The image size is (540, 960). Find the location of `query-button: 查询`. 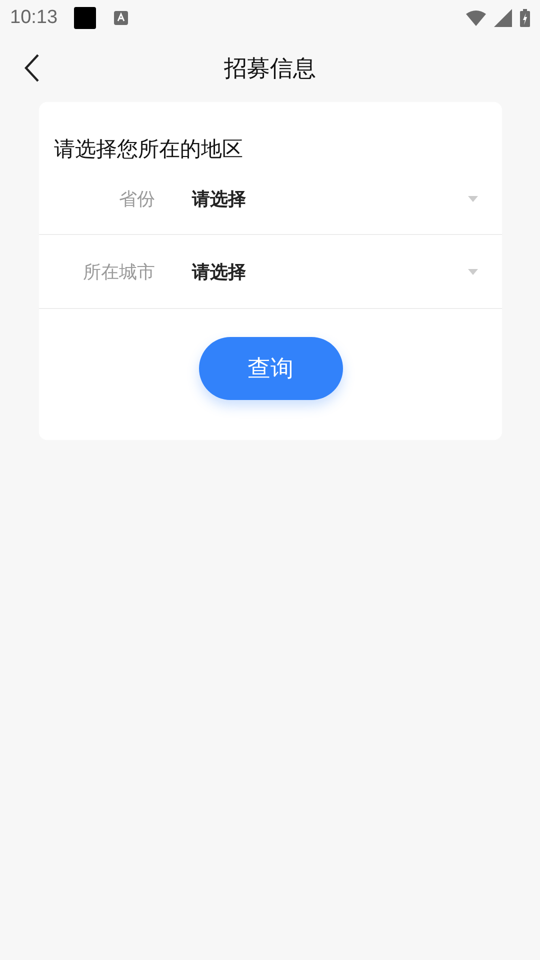

query-button: 查询 is located at coordinates (270, 368).